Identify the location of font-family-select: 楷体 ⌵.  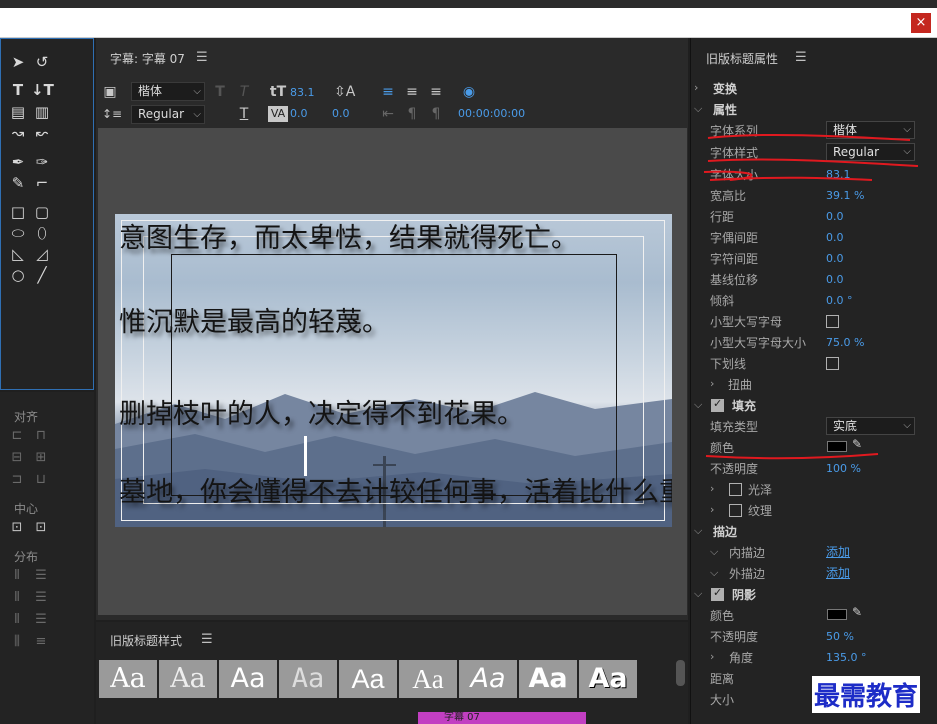
(168, 91).